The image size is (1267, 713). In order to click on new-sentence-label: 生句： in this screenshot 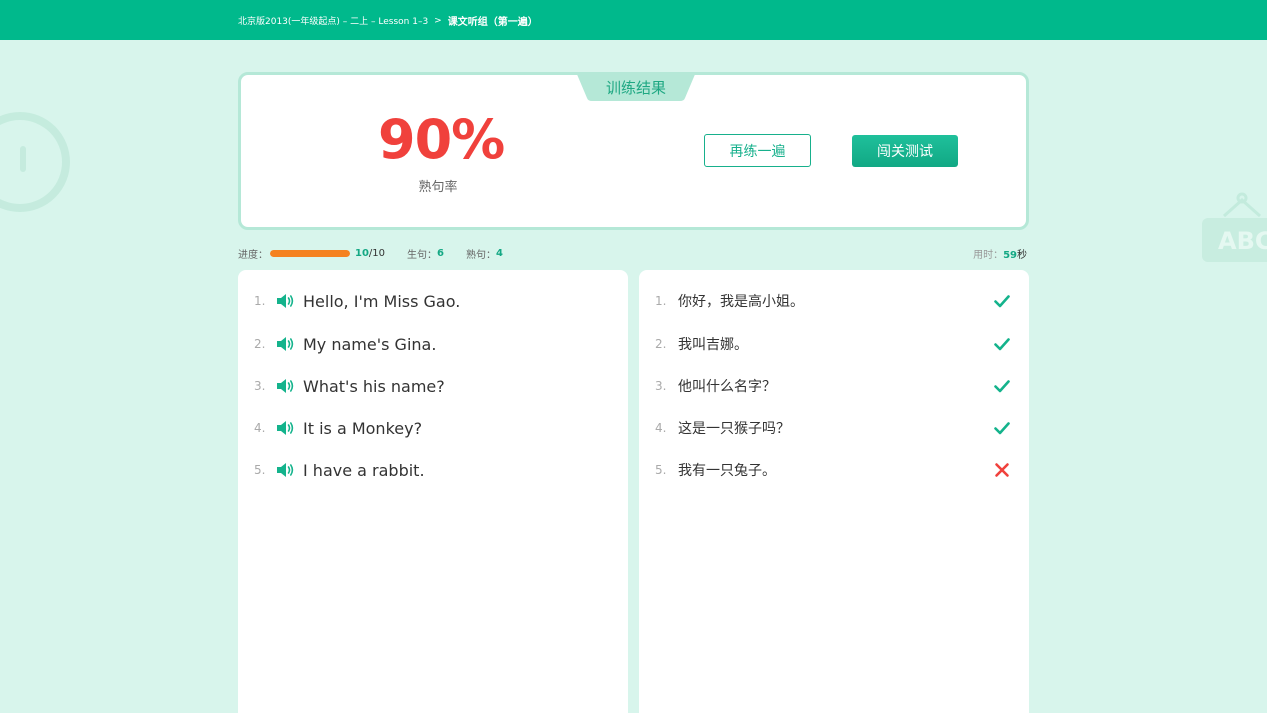, I will do `click(422, 255)`.